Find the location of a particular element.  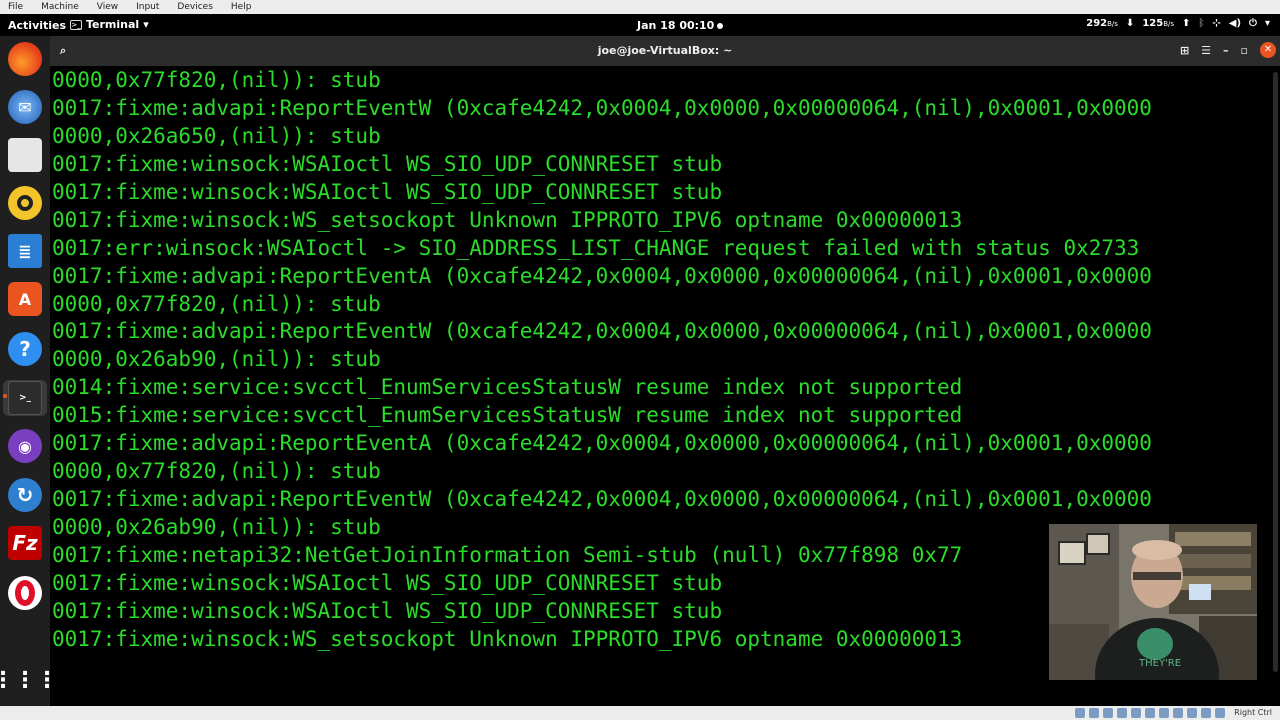

hamburger-menu-icon: ☰ is located at coordinates (1206, 50).